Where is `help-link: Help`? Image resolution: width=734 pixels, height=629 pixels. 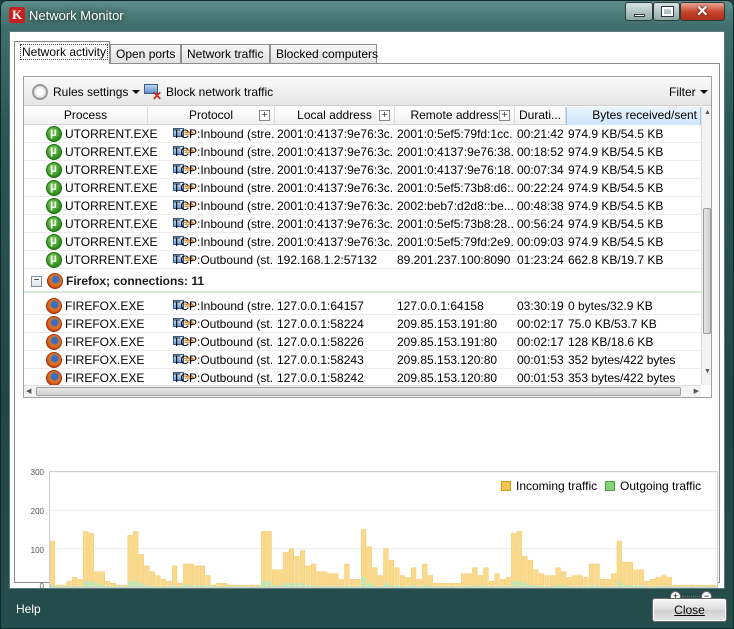
help-link: Help is located at coordinates (28, 609).